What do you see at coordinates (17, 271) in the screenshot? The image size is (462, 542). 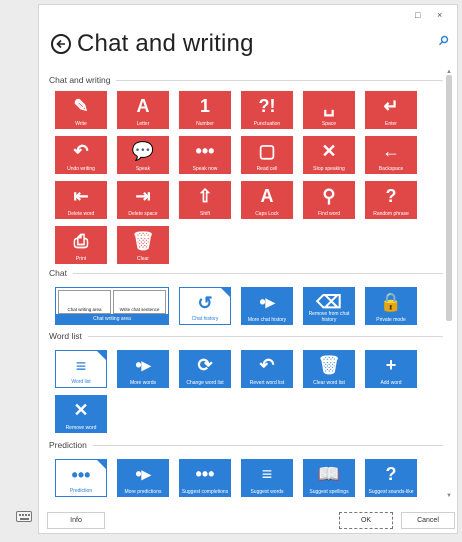 I see `left-strip` at bounding box center [17, 271].